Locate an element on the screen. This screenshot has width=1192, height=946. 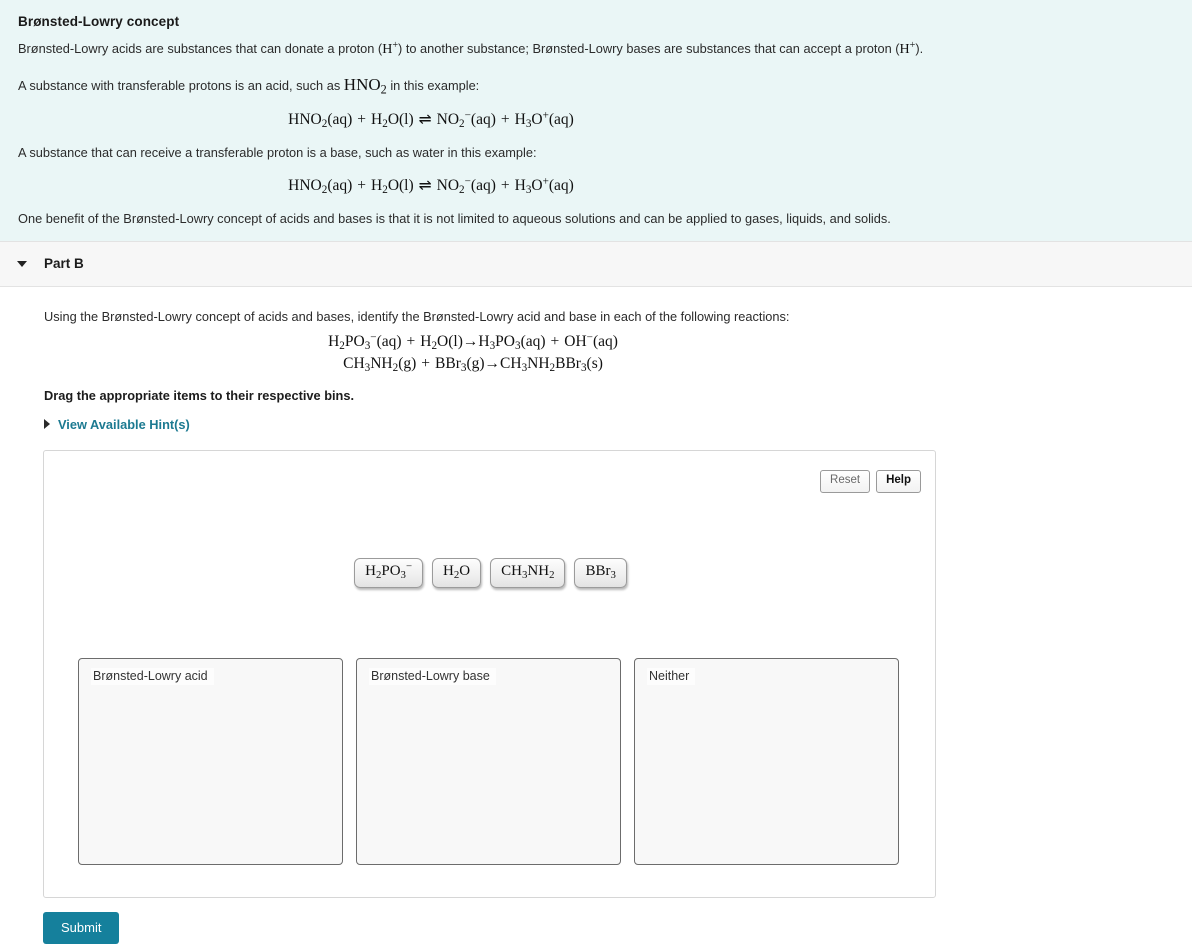
reaction-1: H2PO3−(aq) + H2O(l)→H3PO3(aq) + OH−(aq) is located at coordinates (473, 341).